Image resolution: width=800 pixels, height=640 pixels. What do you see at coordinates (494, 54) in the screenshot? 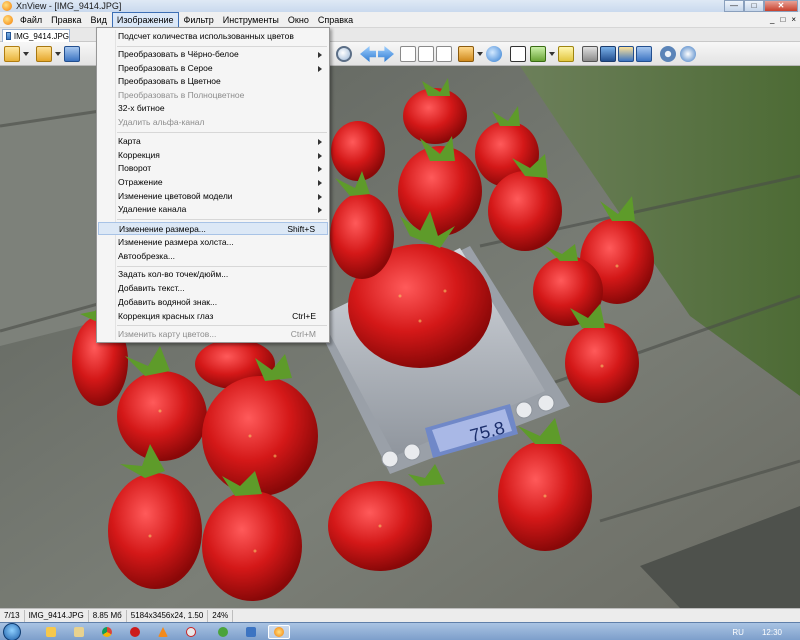
I see `rotate-icon` at bounding box center [494, 54].